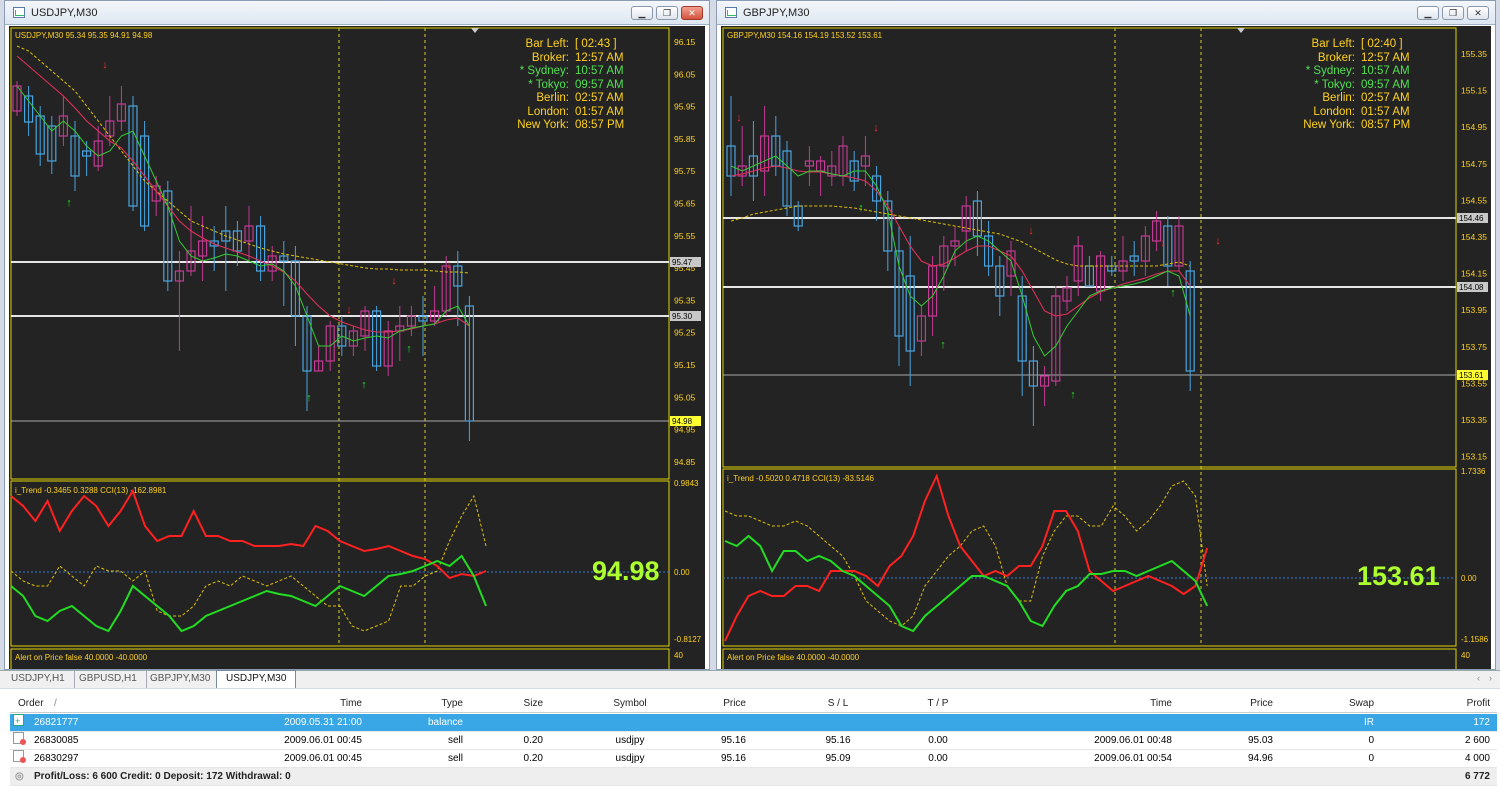 Image resolution: width=1500 pixels, height=790 pixels. What do you see at coordinates (685, 430) in the screenshot?
I see `price-axis-label: 94.95` at bounding box center [685, 430].